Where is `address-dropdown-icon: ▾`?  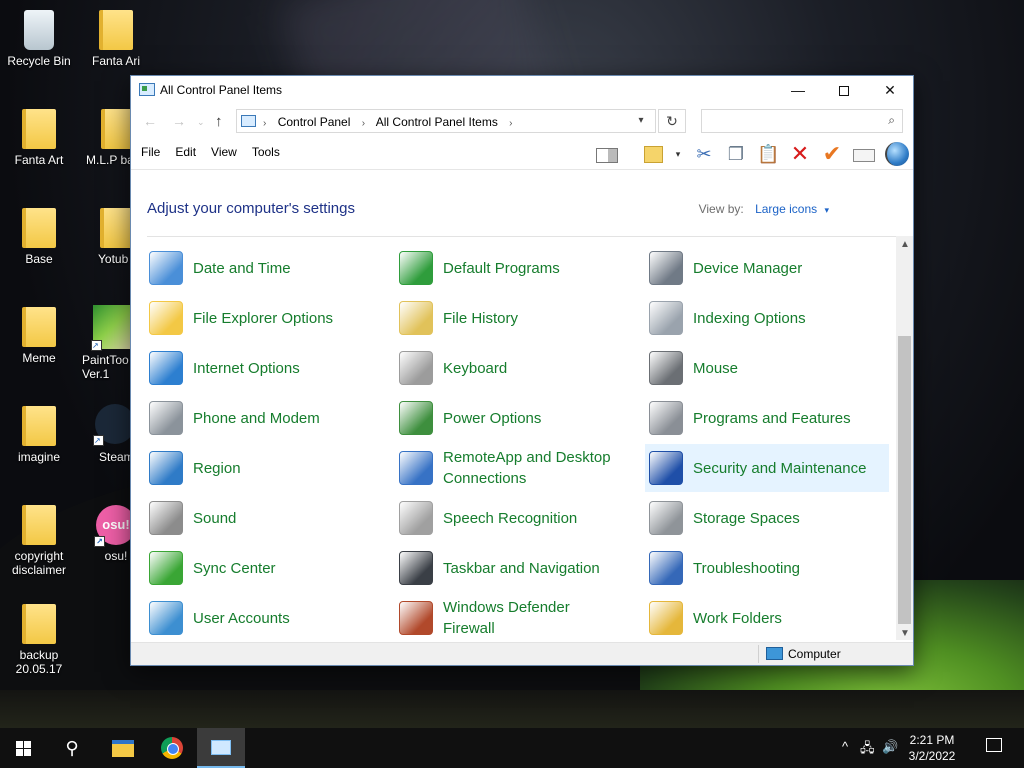
address-dropdown-icon: ▾ is located at coordinates (641, 121).